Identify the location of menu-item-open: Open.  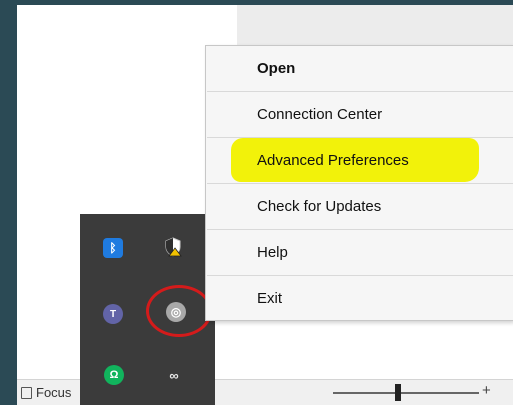
(359, 68).